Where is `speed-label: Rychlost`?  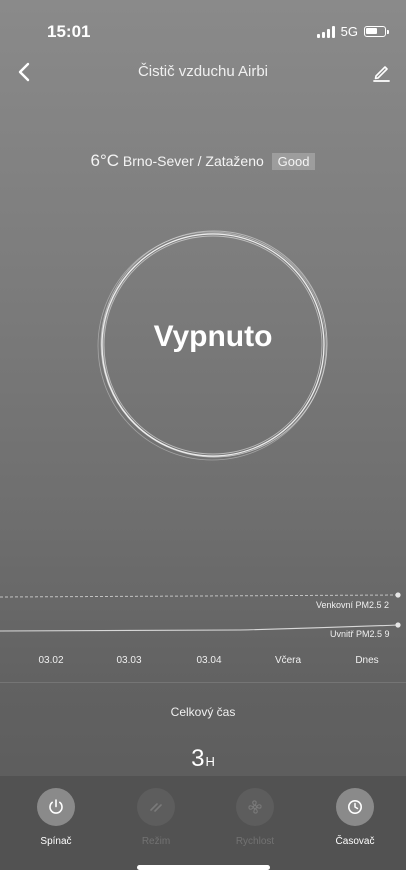
speed-label: Rychlost is located at coordinates (255, 841).